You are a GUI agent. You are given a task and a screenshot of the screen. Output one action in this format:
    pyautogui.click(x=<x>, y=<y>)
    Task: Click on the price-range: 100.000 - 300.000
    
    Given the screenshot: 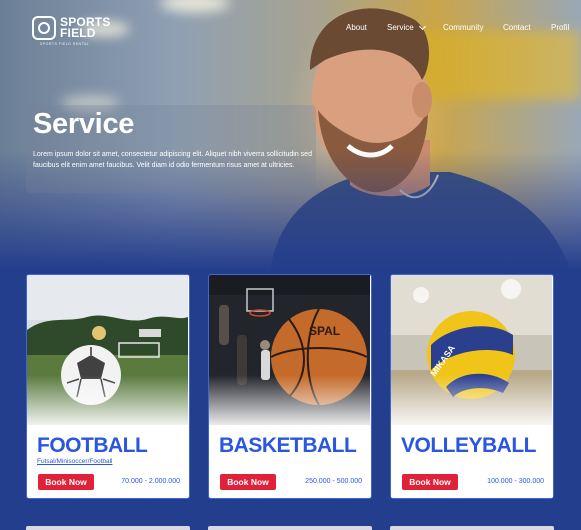 What is the action you would take?
    pyautogui.click(x=515, y=481)
    